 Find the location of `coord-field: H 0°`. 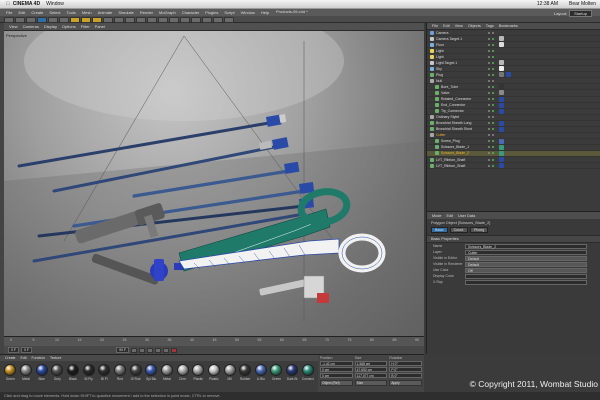

coord-field: H 0° is located at coordinates (406, 363).